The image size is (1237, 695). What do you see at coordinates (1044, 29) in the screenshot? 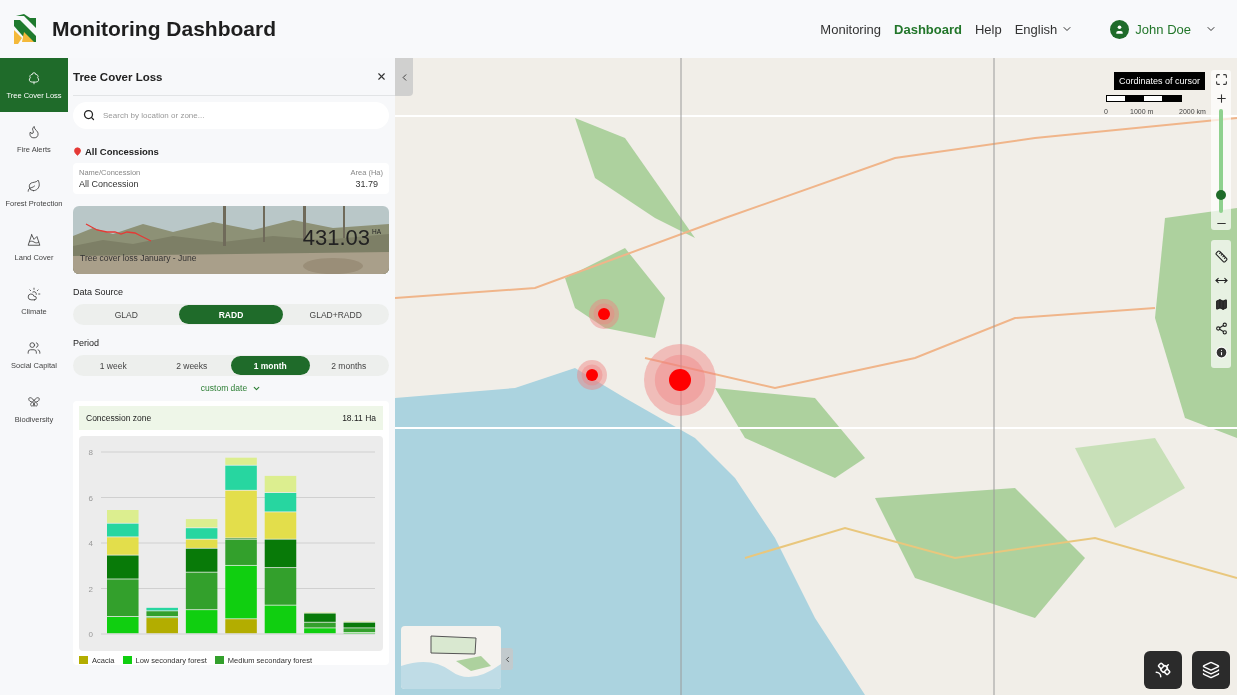
I see `language-dropdown: English` at bounding box center [1044, 29].